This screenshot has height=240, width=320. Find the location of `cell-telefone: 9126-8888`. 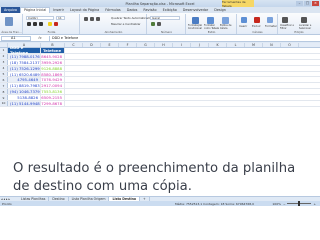

cell-telefone: 9126-8888 is located at coordinates (53, 68).